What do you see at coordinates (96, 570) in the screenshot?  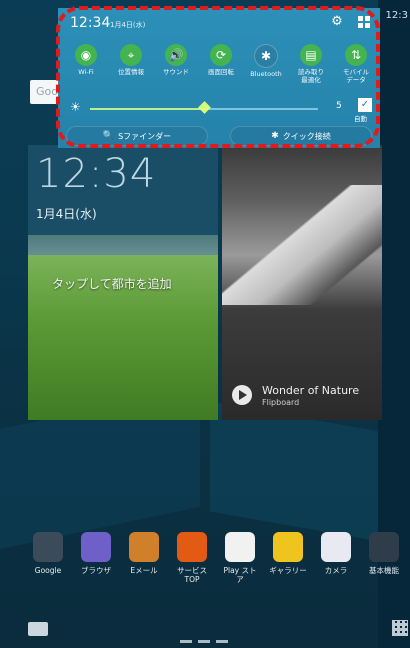 I see `app-label: ブラウザ` at bounding box center [96, 570].